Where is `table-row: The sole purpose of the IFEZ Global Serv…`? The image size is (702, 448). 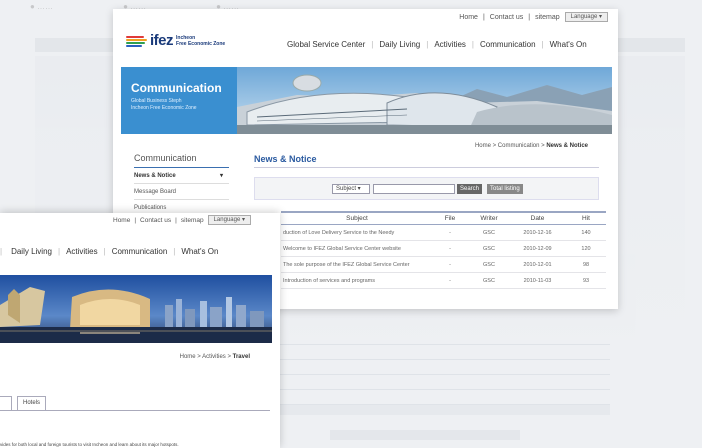 table-row: The sole purpose of the IFEZ Global Serv… is located at coordinates (443, 265).